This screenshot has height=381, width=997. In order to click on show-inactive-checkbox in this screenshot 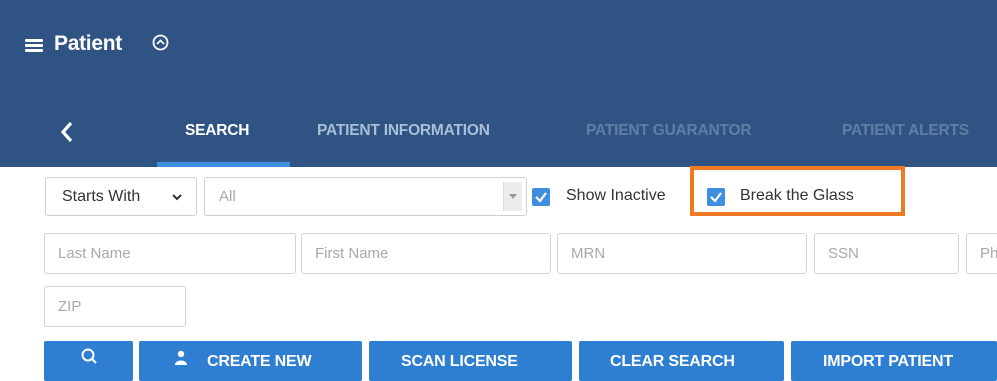, I will do `click(541, 197)`.